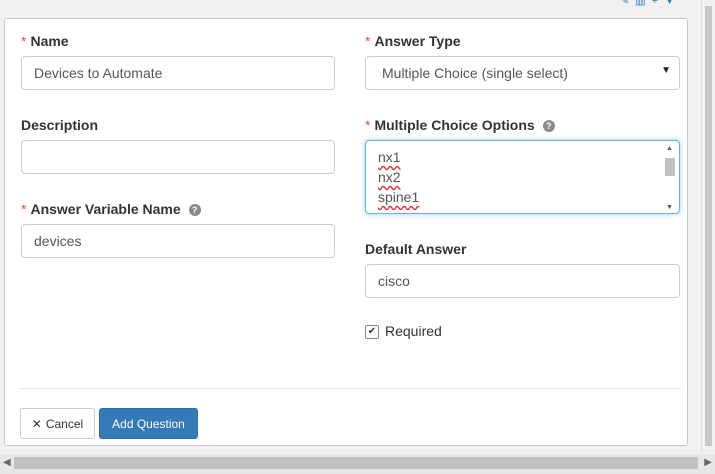 This screenshot has height=474, width=715. I want to click on dropdown-caret-icon: ▼, so click(666, 70).